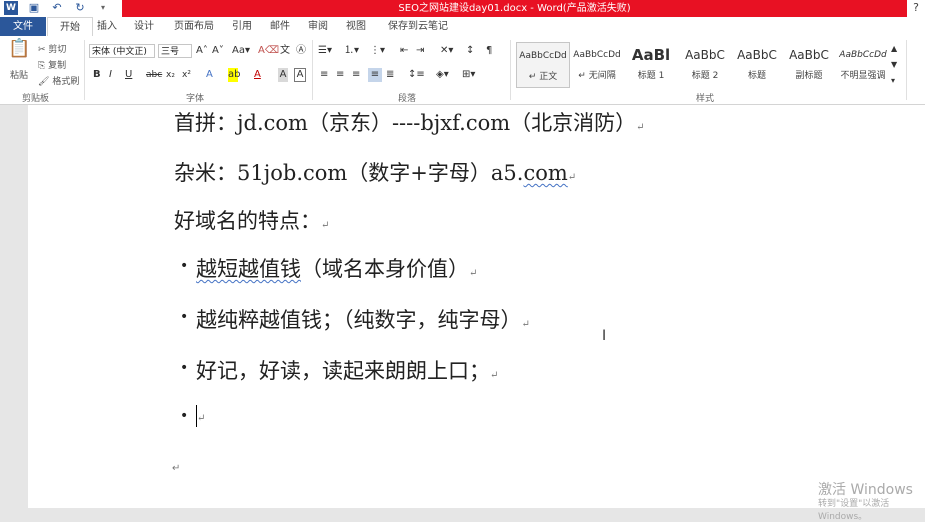 The height and width of the screenshot is (522, 925). What do you see at coordinates (248, 269) in the screenshot?
I see `spelling-error-text: 越短越值钱` at bounding box center [248, 269].